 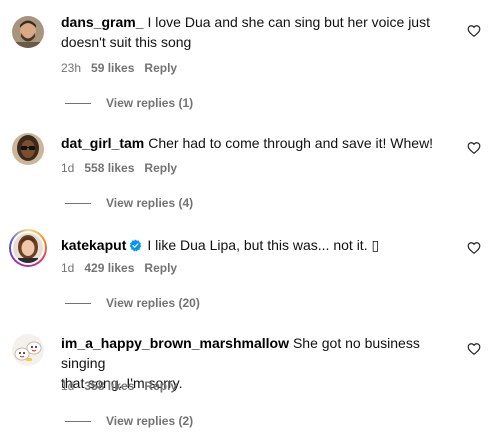 I want to click on view-replies-button: View replies (1), so click(x=129, y=103).